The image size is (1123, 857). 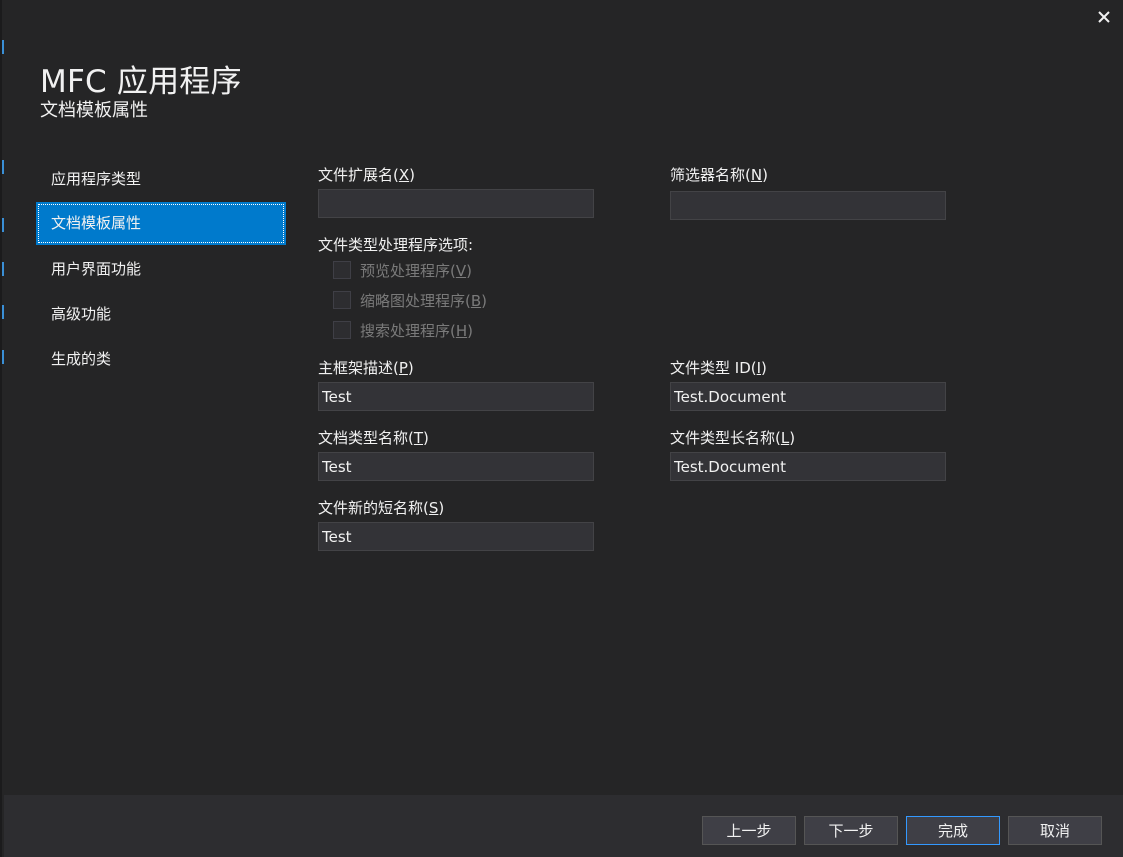 What do you see at coordinates (408, 270) in the screenshot?
I see `preview-handler-label-text: 预览处理程序(` at bounding box center [408, 270].